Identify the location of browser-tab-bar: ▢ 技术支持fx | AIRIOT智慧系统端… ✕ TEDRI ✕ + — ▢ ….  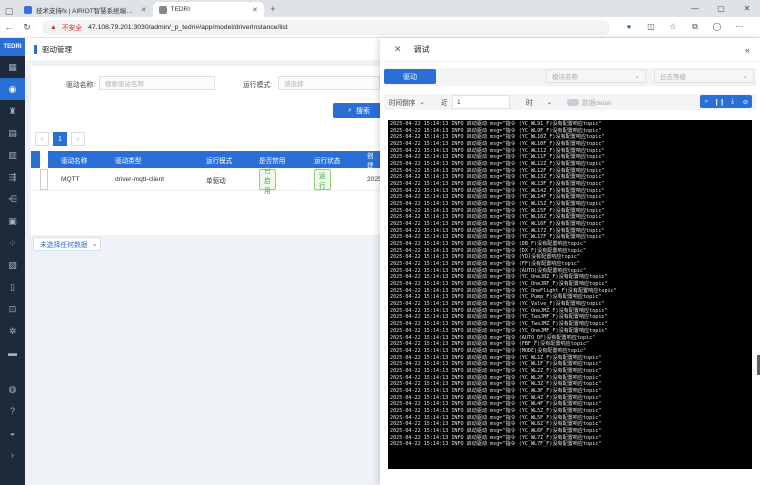
(380, 8).